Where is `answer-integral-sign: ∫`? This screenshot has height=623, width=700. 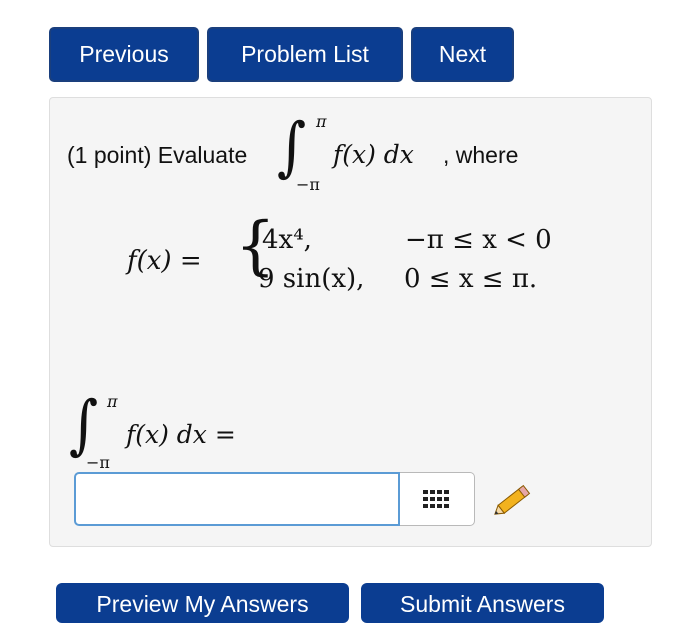
answer-integral-sign: ∫ is located at coordinates (84, 425).